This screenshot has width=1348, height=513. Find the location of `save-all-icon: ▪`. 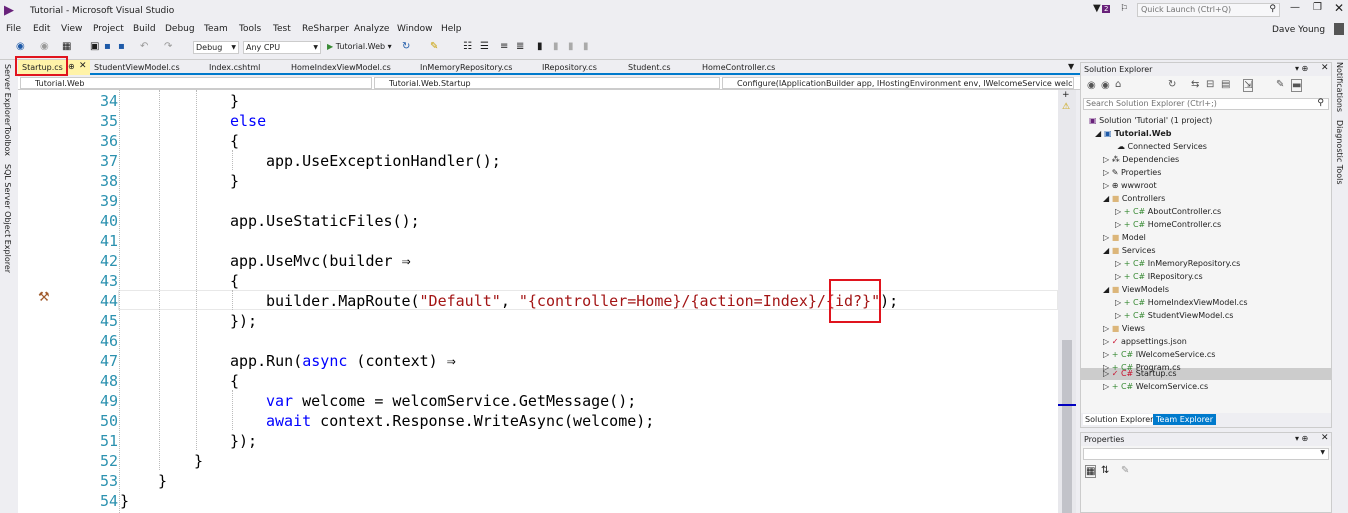

save-all-icon: ▪ is located at coordinates (121, 46).